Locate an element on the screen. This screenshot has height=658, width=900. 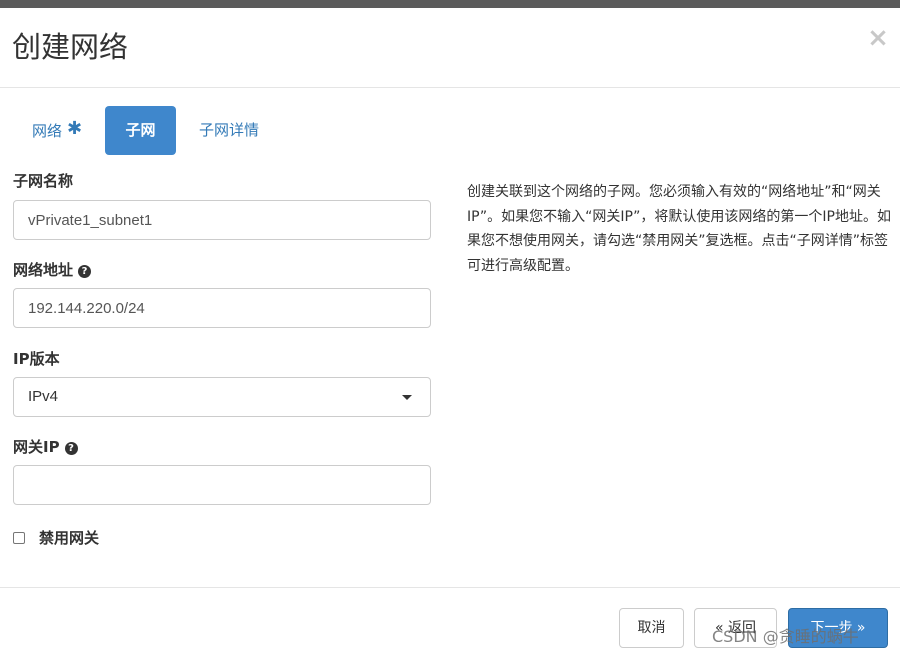
network-address-label: 网络地址? is located at coordinates (52, 270).